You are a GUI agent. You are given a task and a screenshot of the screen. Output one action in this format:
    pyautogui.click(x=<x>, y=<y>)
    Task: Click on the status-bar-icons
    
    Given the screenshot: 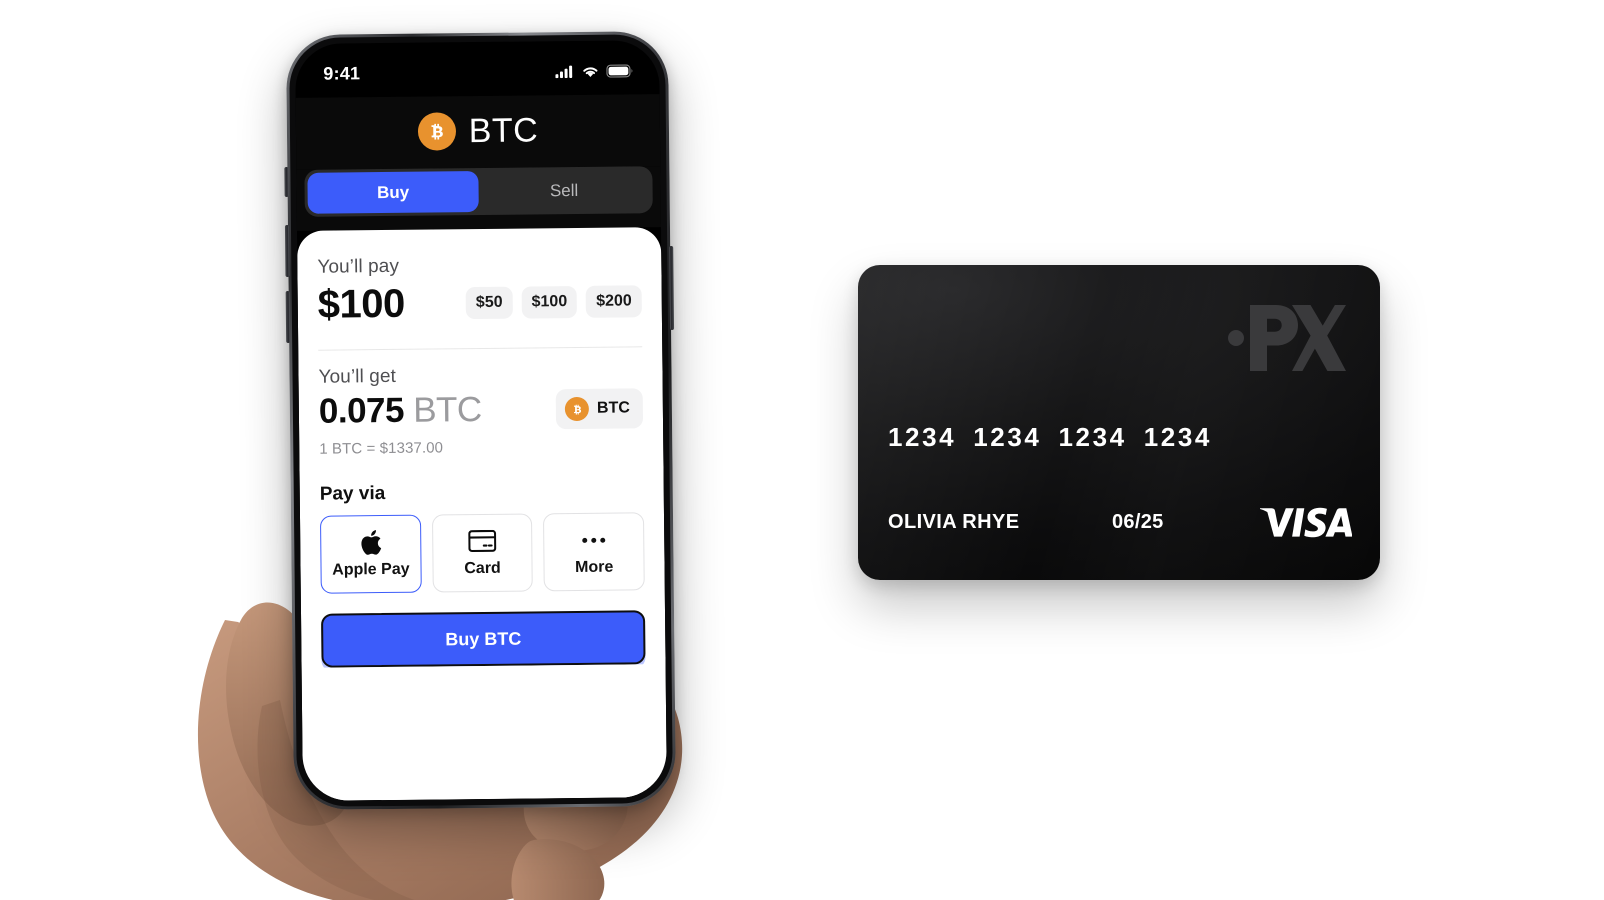 What is the action you would take?
    pyautogui.click(x=594, y=71)
    